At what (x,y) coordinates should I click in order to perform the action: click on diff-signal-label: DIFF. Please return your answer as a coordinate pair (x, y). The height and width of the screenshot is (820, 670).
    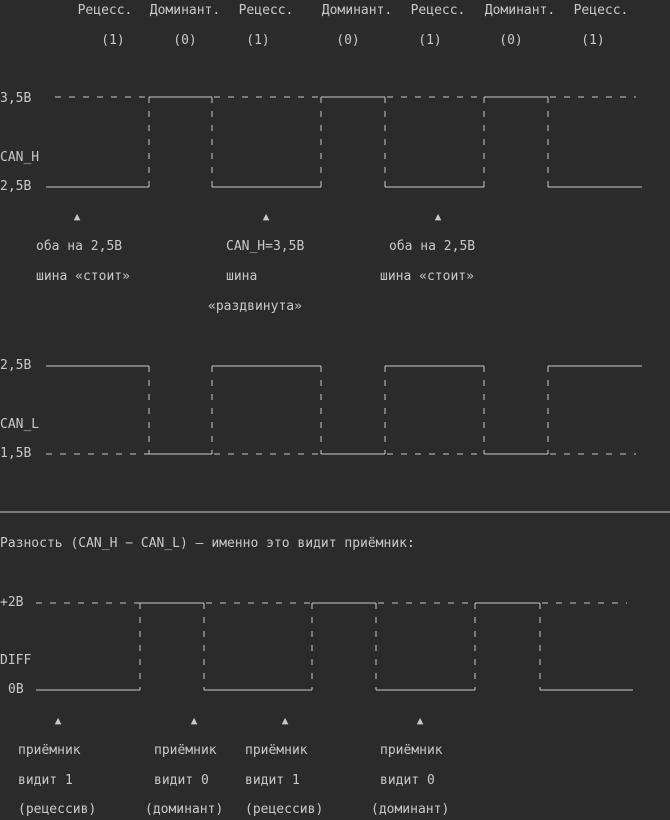
    Looking at the image, I should click on (16, 660).